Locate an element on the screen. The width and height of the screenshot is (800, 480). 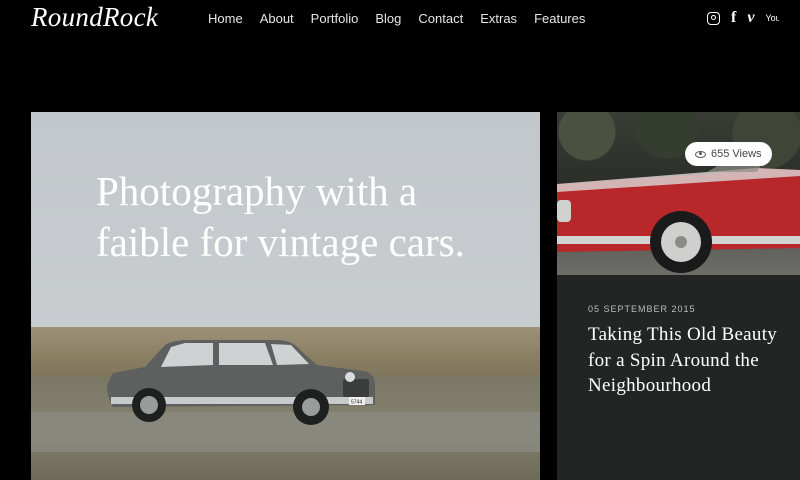
nav-item-blog: Blog is located at coordinates (388, 18).